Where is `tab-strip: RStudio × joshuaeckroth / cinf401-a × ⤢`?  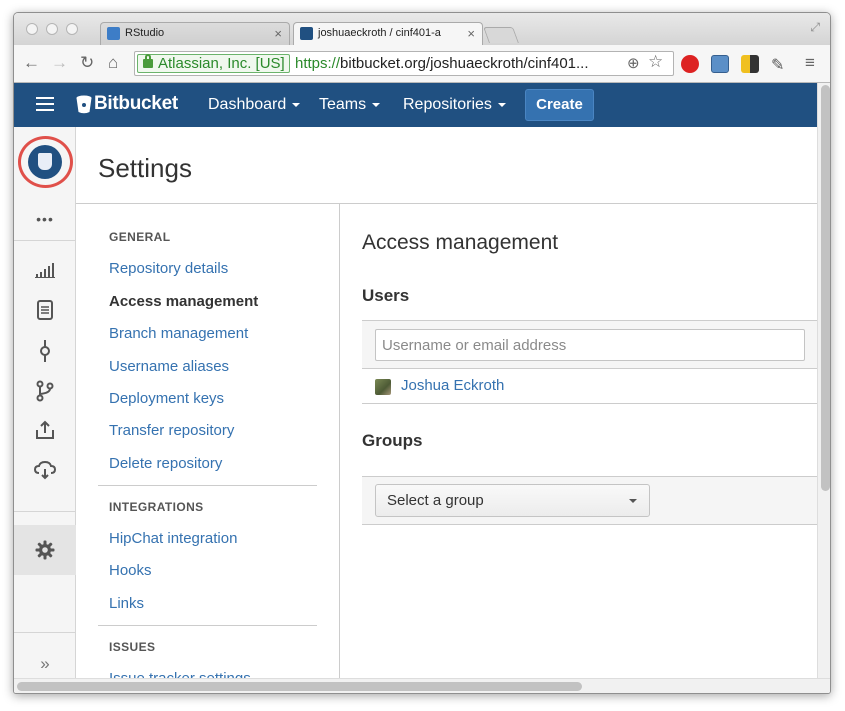 tab-strip: RStudio × joshuaeckroth / cinf401-a × ⤢ is located at coordinates (422, 29).